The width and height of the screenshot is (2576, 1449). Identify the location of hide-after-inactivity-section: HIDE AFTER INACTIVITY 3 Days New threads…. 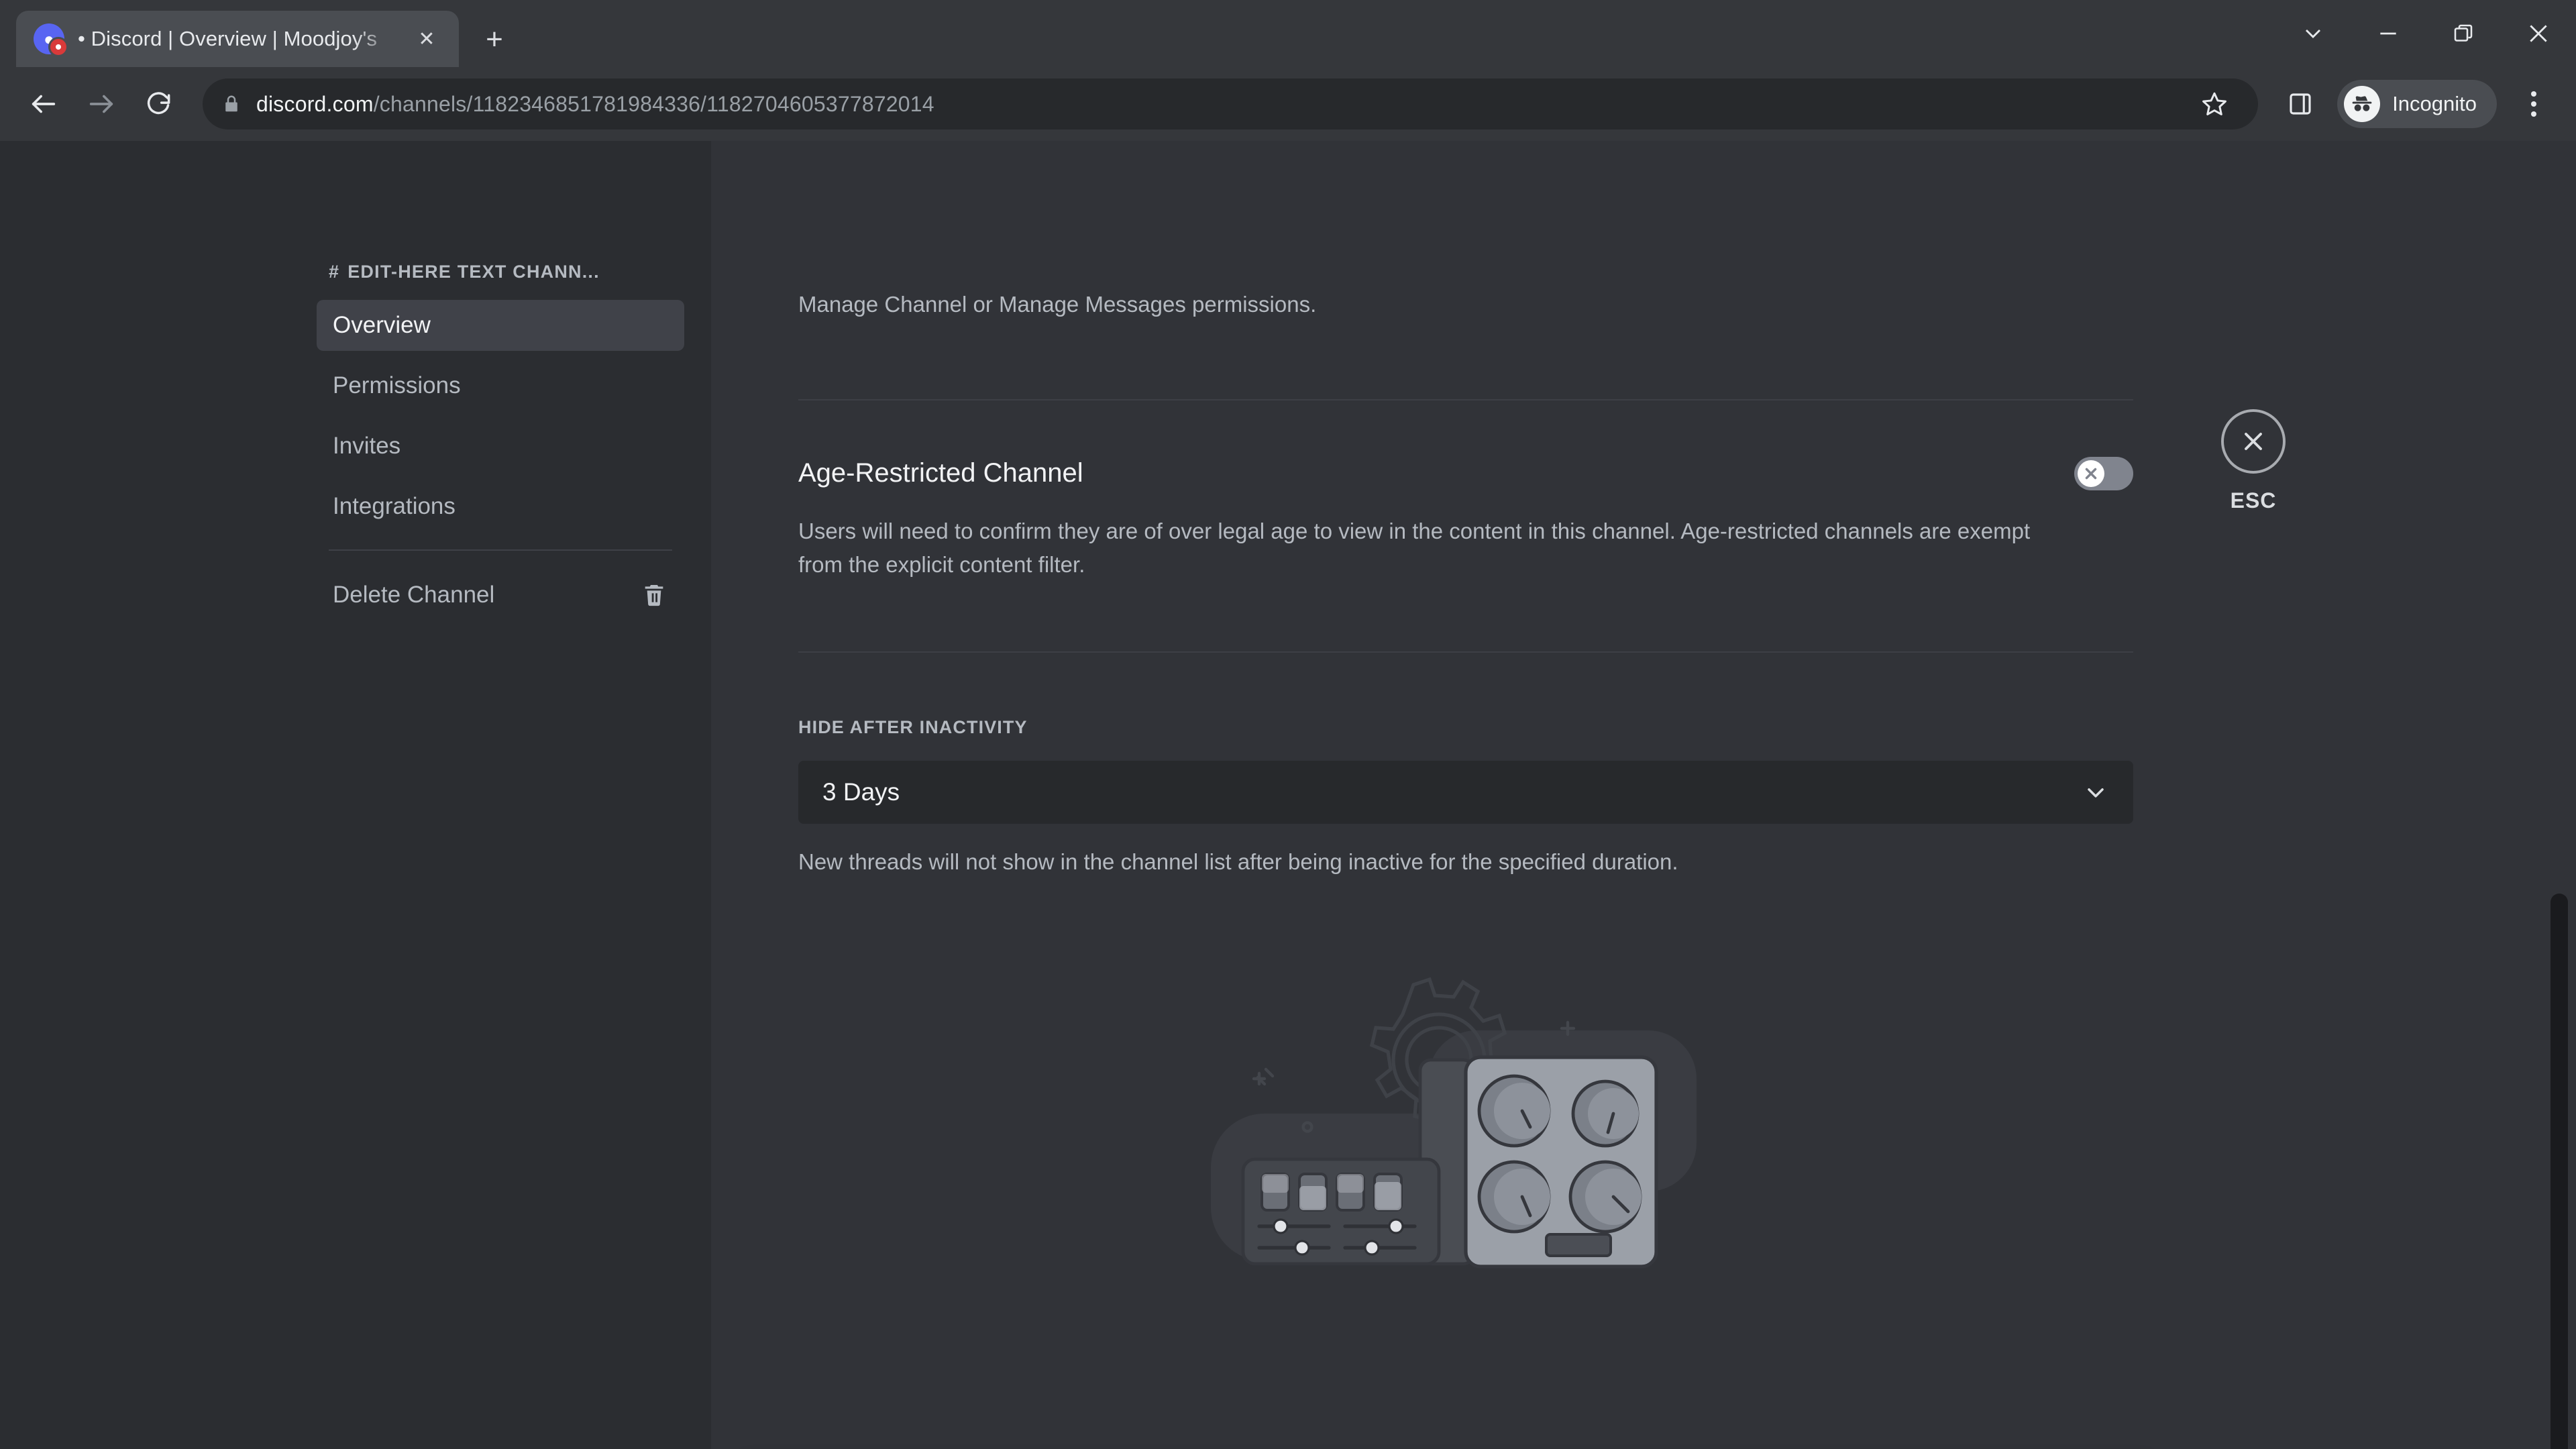
(1465, 796).